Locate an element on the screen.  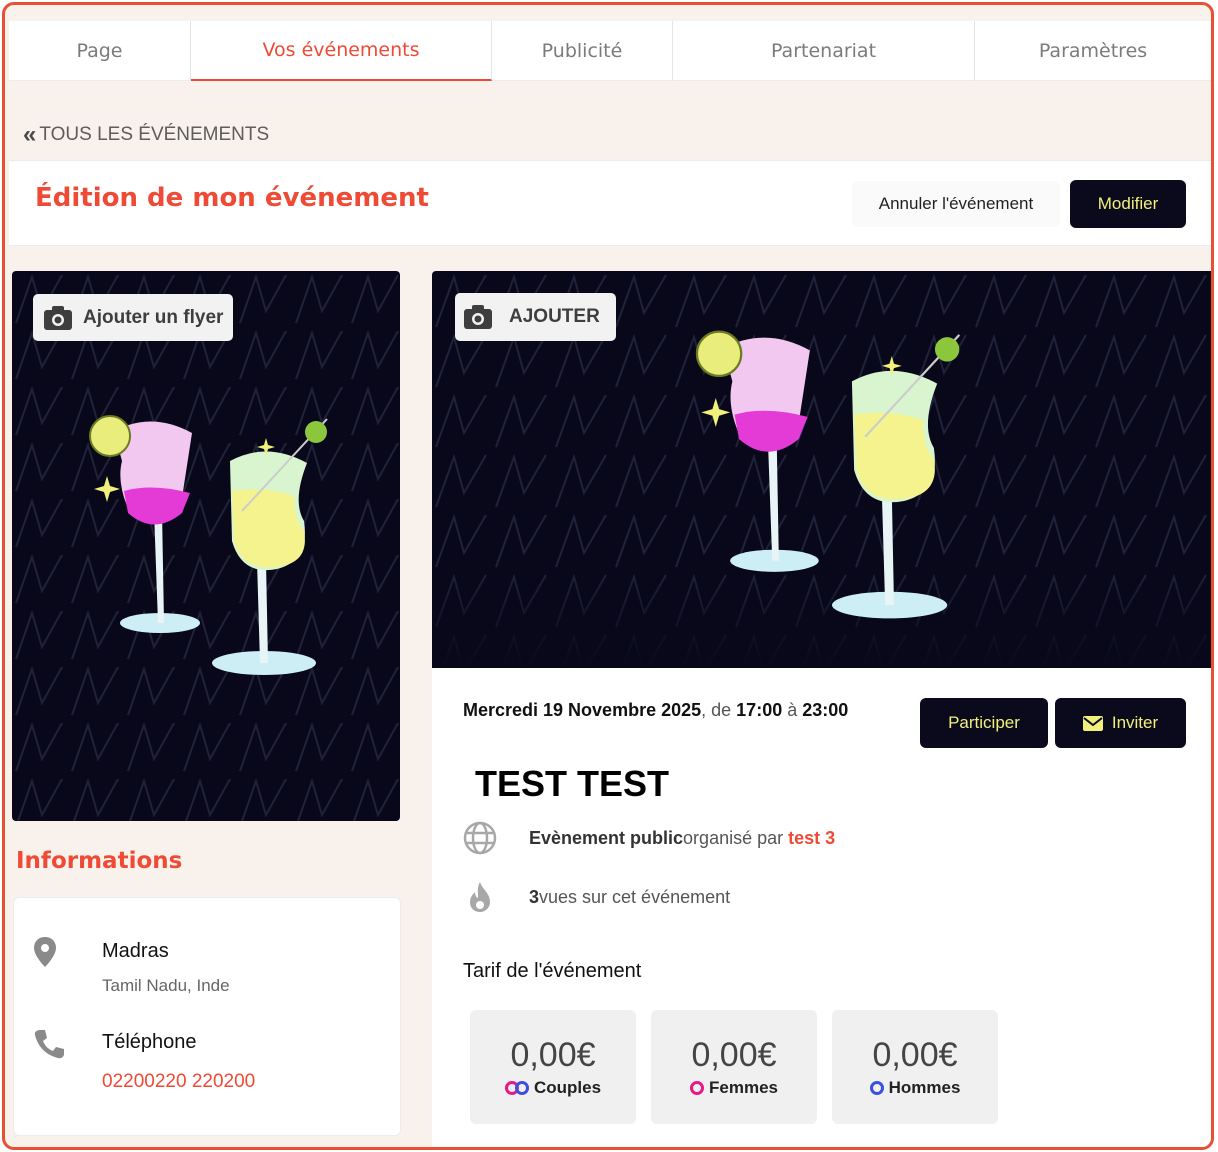
price-femmes: 0,00€ Femmes is located at coordinates (734, 1067).